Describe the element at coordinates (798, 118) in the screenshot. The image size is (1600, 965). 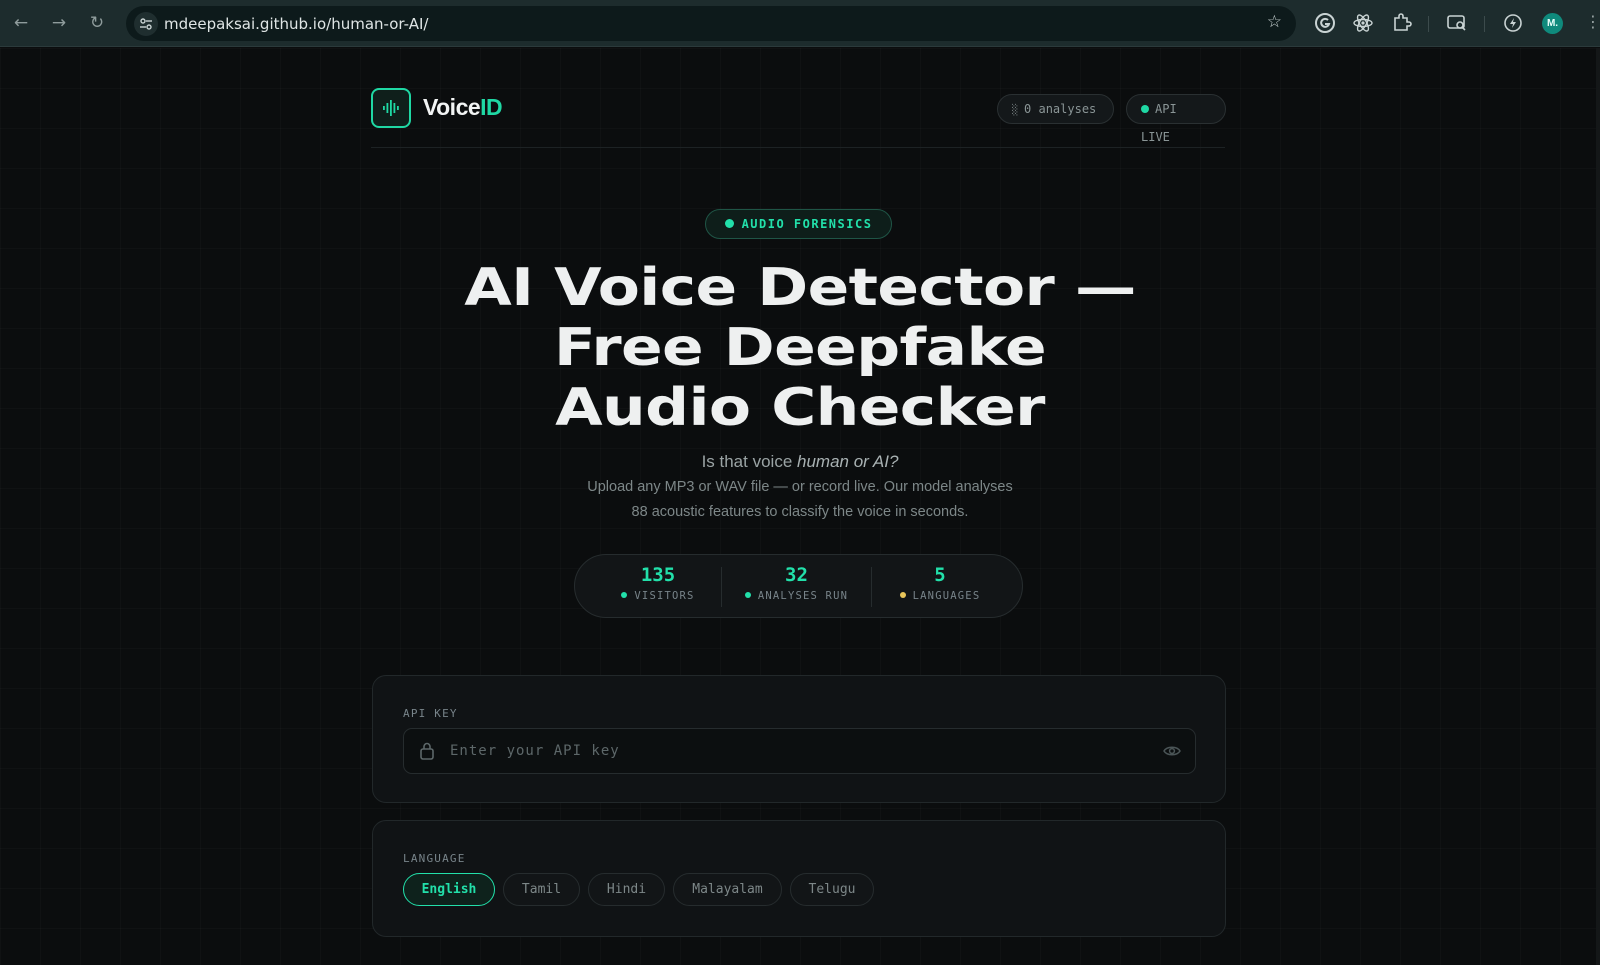
I see `site-header: VoiceID ░ 0 analyses API LIVE` at that location.